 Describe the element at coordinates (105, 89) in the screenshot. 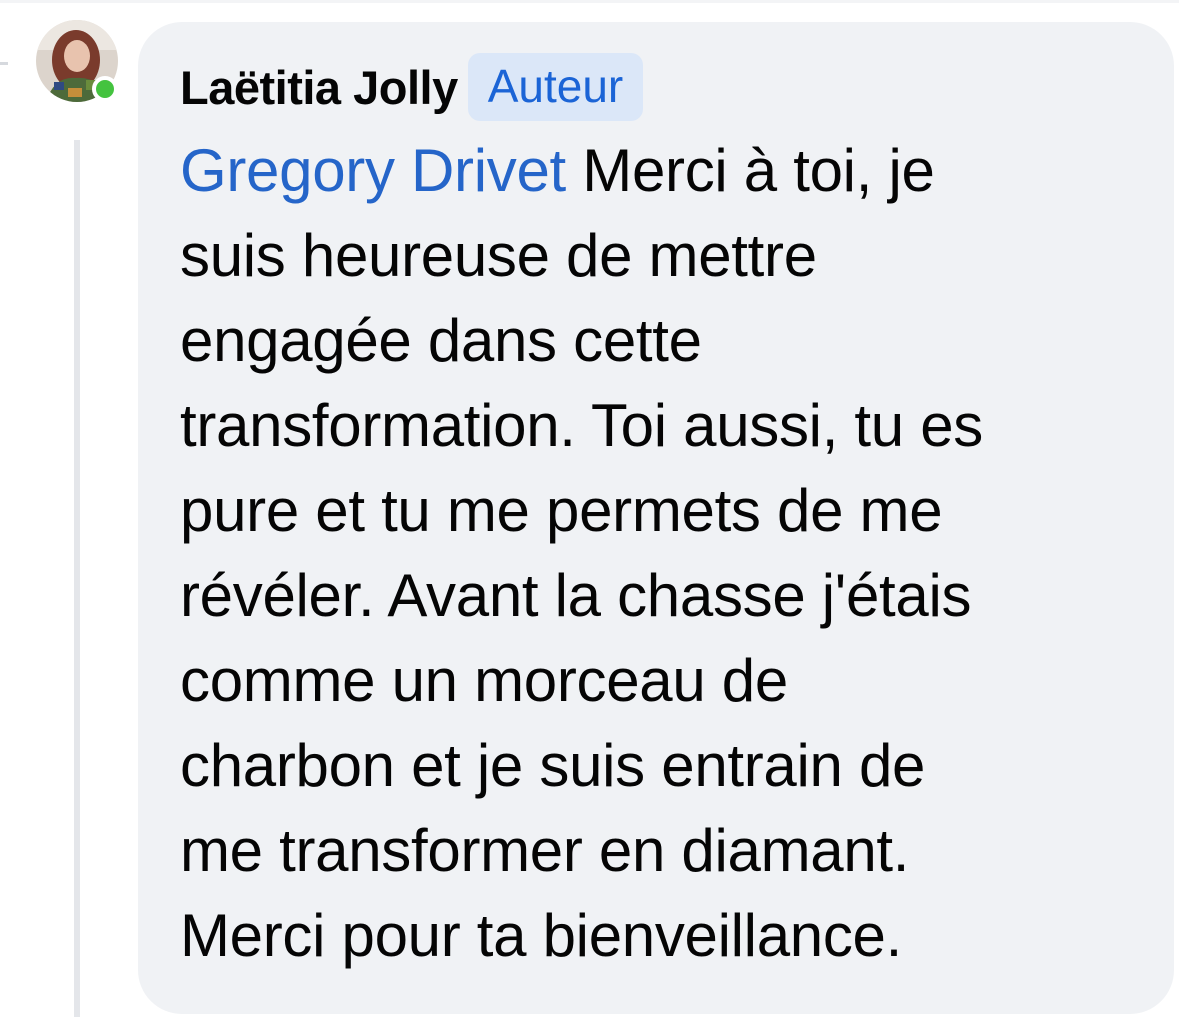

I see `online-status-icon` at that location.